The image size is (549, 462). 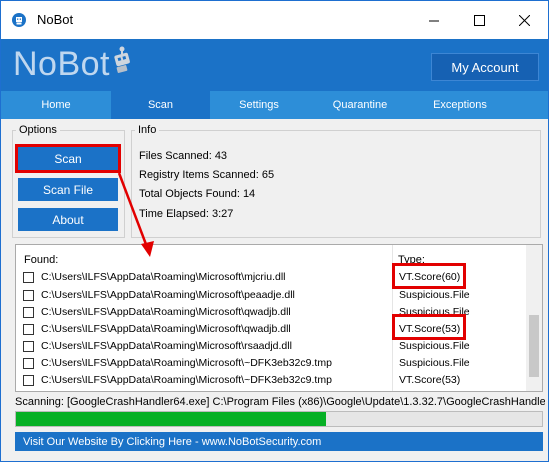 What do you see at coordinates (171, 419) in the screenshot?
I see `progress-fill` at bounding box center [171, 419].